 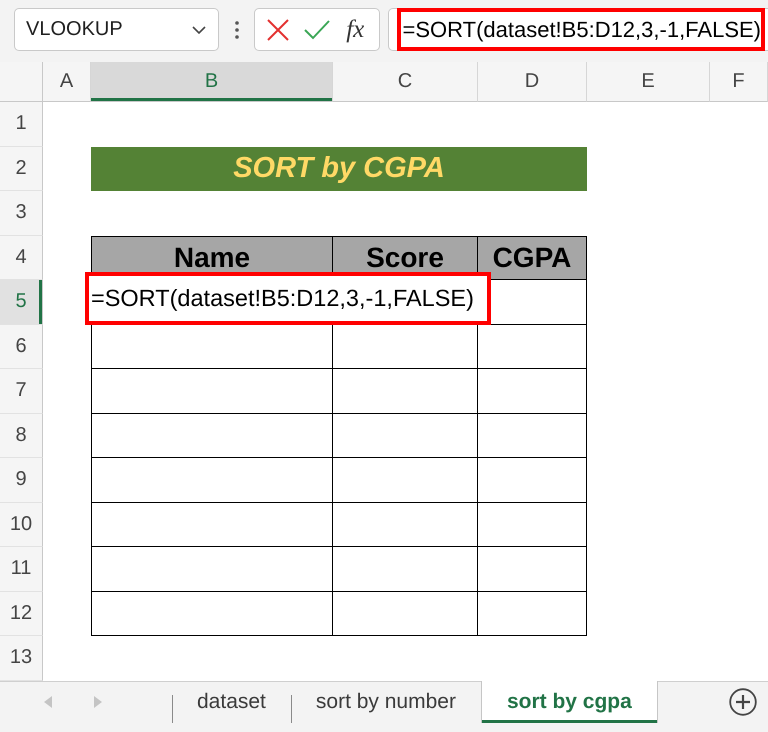 I want to click on row-header: 9, so click(x=21, y=480).